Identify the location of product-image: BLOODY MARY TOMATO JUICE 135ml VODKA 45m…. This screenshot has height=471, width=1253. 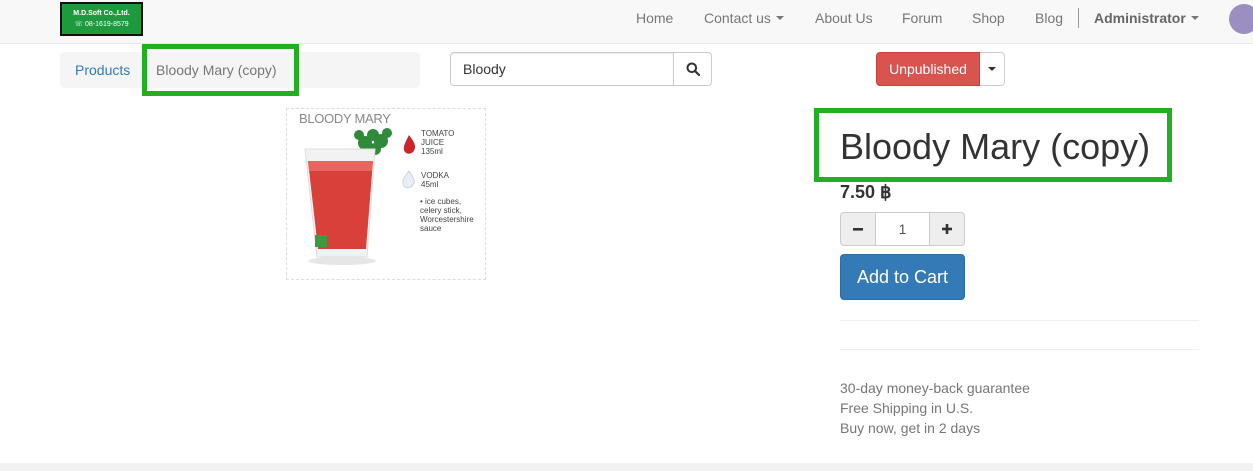
(386, 194).